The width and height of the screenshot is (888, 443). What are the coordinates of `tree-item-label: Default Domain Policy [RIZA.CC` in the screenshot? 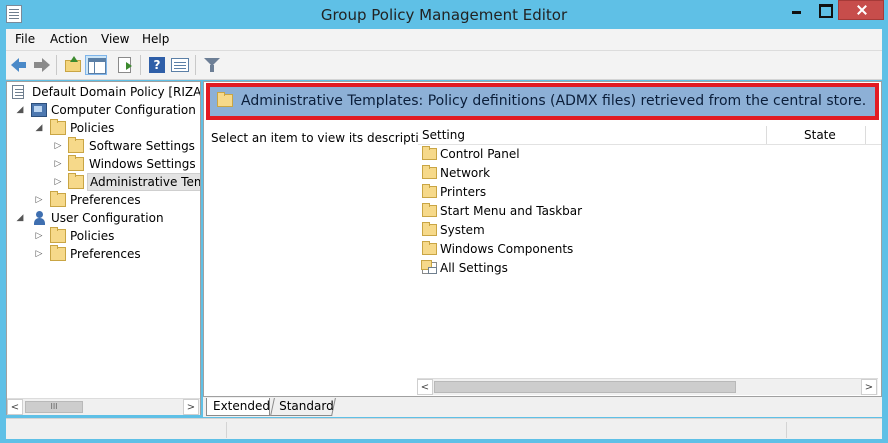 It's located at (116, 92).